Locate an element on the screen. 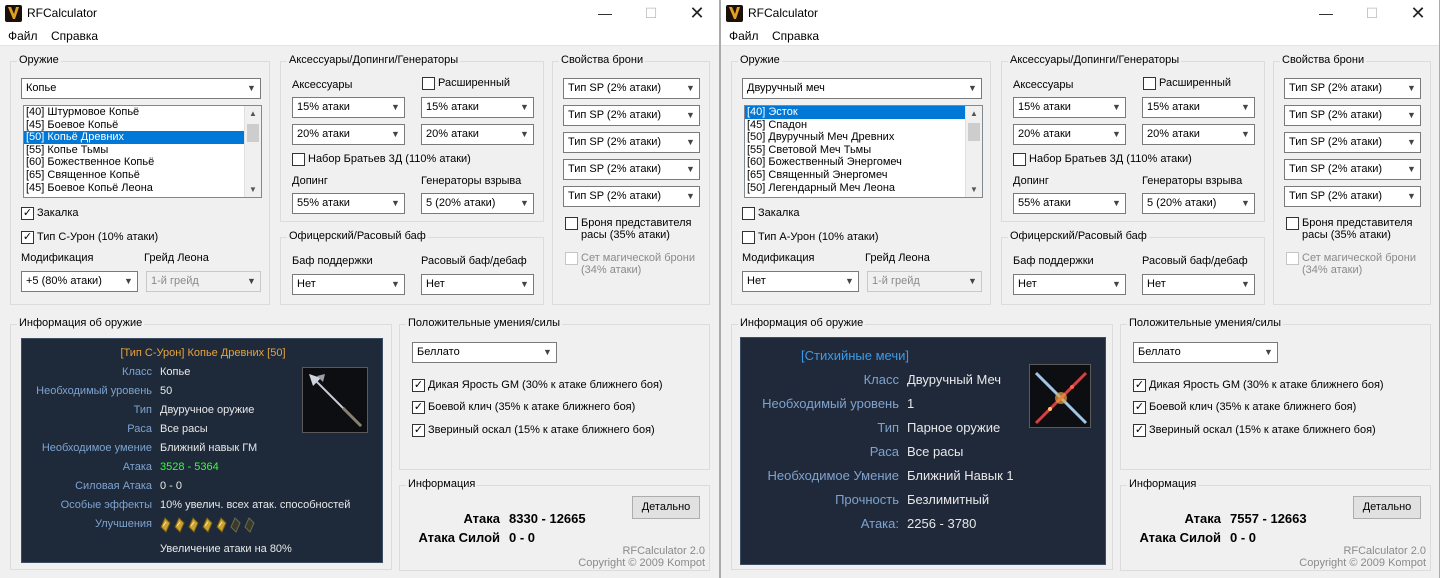  type-damage-checkbox: ✓ Тип С-Урон (10% атаки) is located at coordinates (89, 237).